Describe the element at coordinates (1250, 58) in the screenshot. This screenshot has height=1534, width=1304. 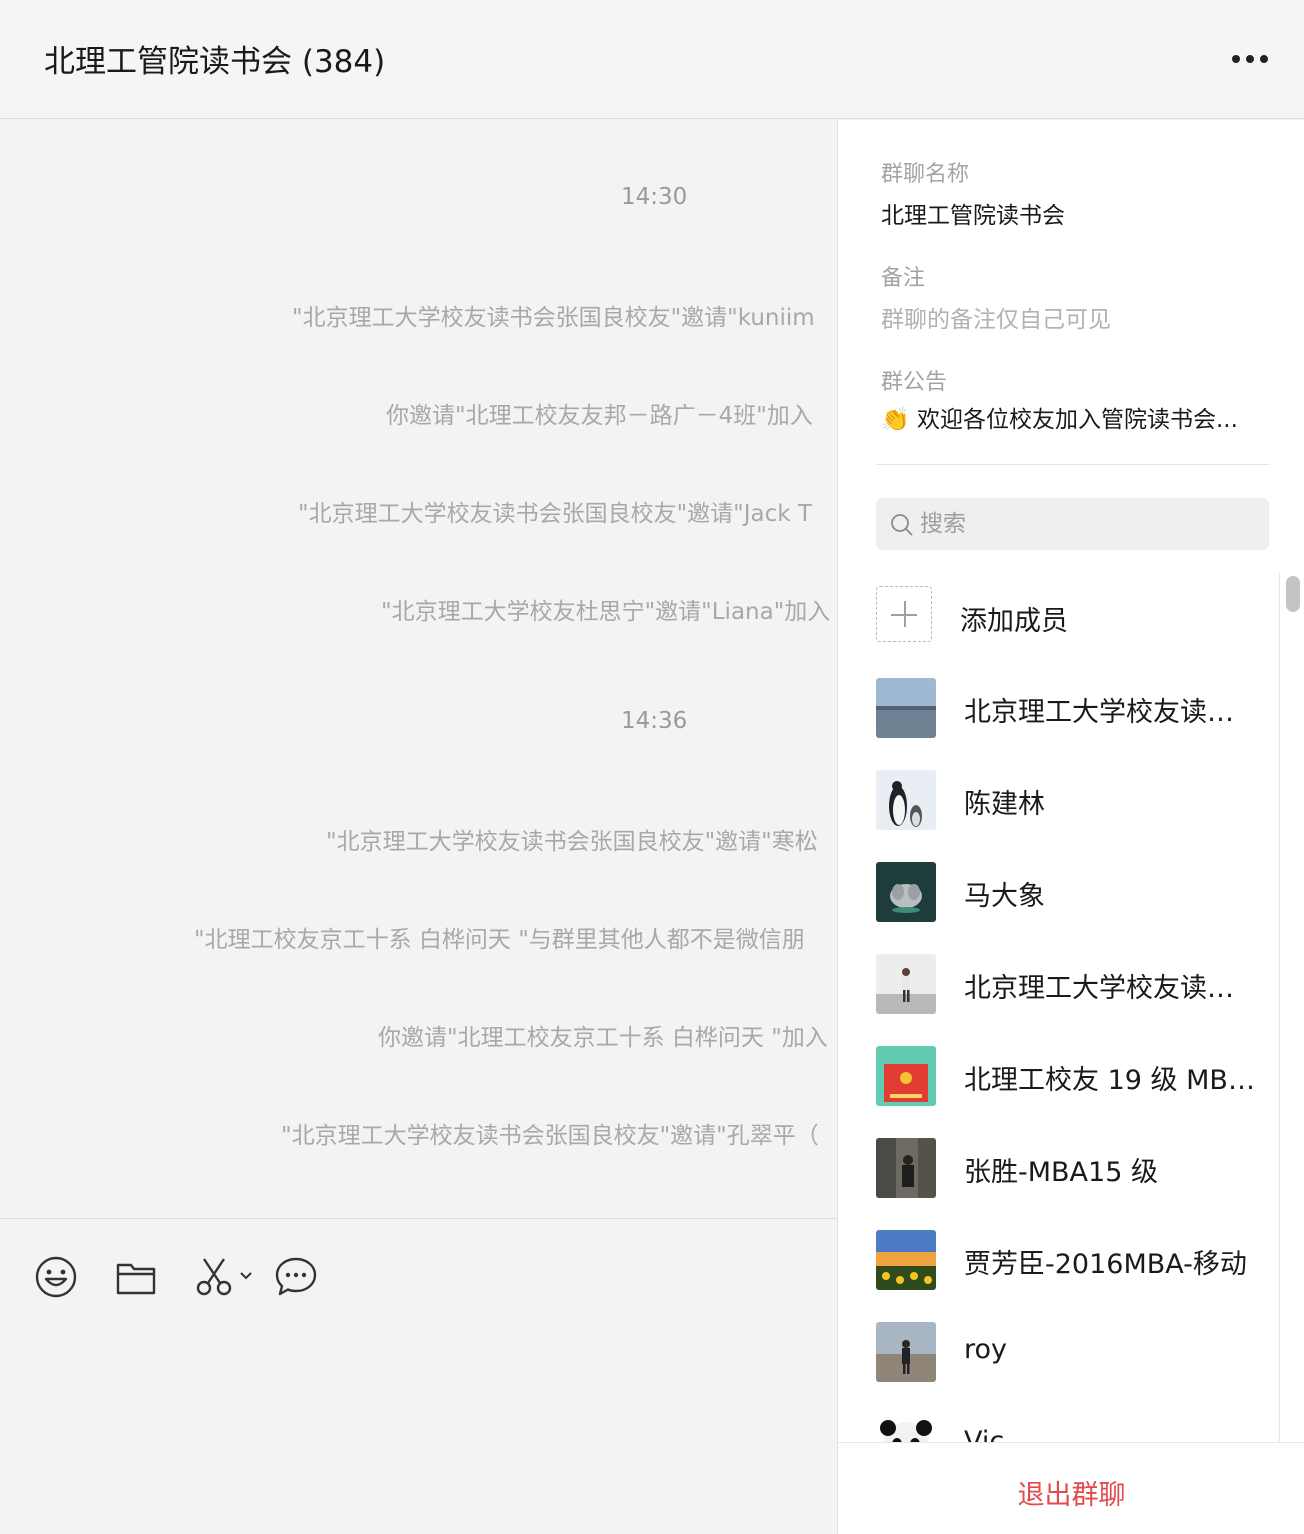
I see `more-options-icon` at that location.